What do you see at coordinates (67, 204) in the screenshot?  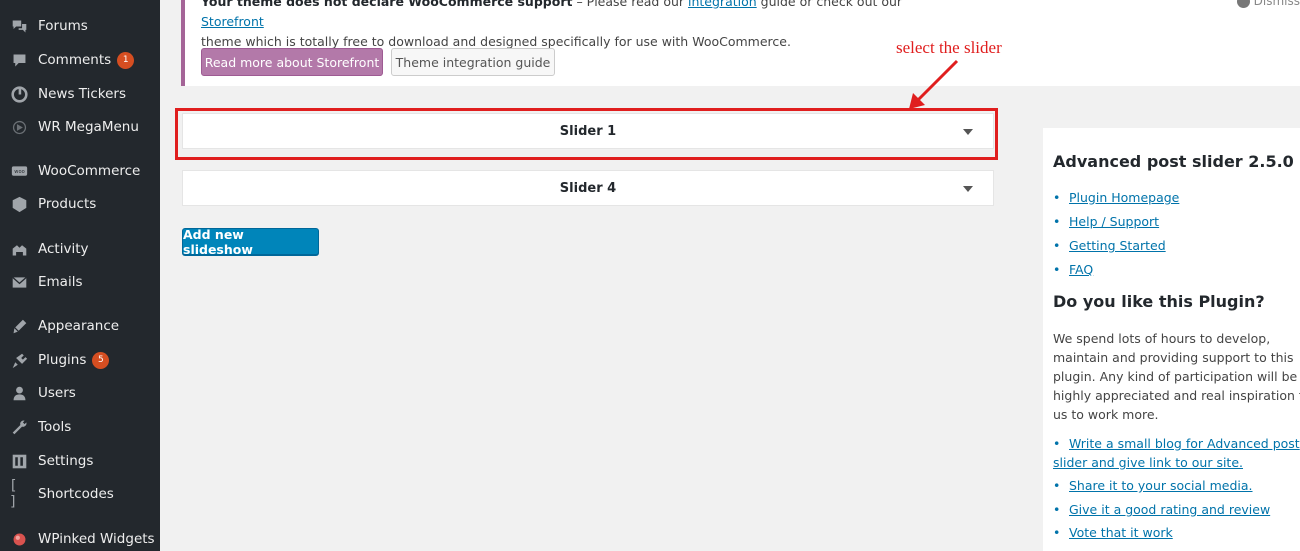 I see `sidebar-item-label: Products` at bounding box center [67, 204].